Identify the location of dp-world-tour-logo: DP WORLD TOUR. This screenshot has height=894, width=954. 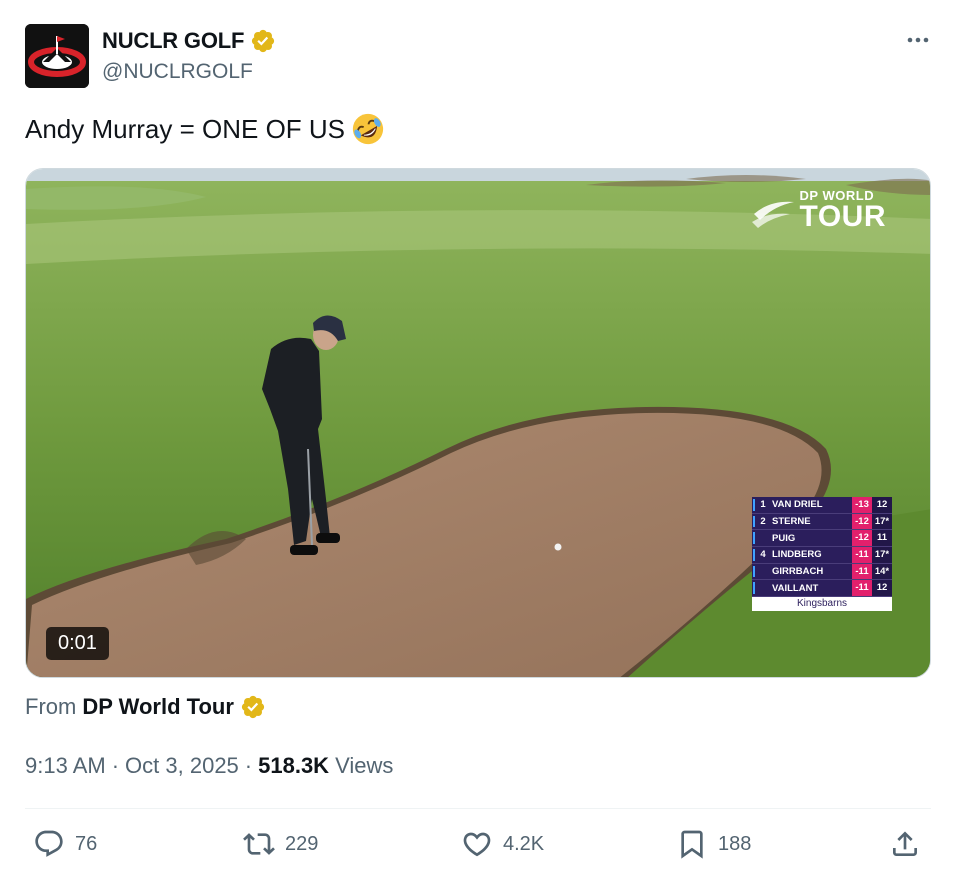
(818, 210).